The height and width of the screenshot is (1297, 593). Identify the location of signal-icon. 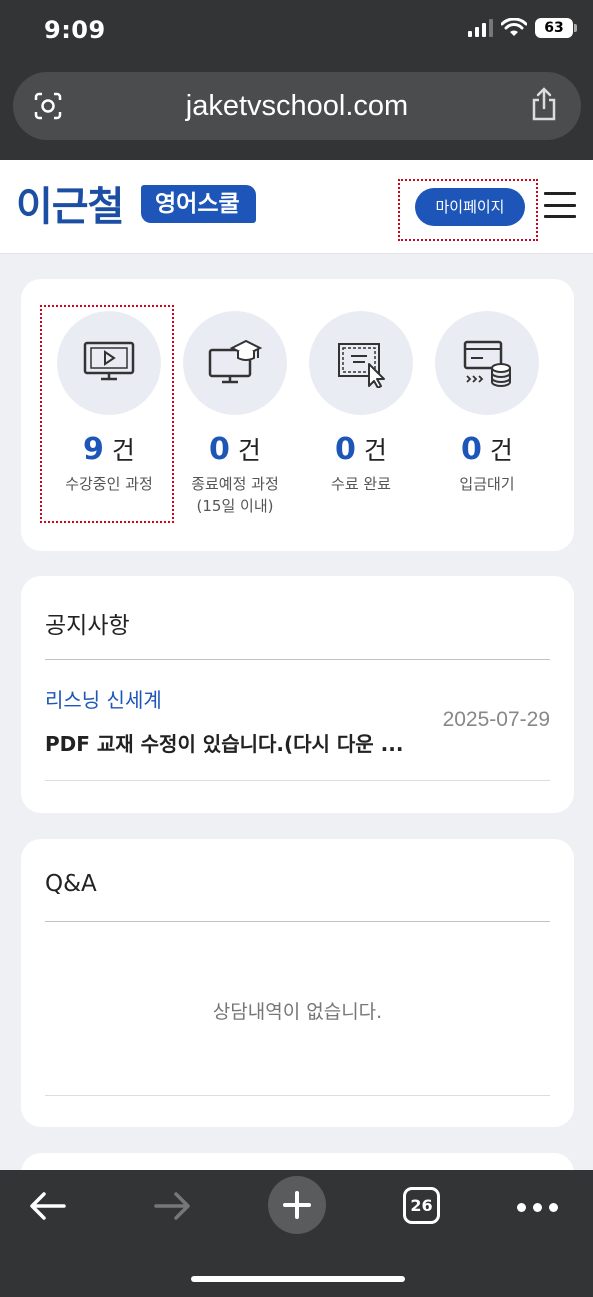
(480, 28).